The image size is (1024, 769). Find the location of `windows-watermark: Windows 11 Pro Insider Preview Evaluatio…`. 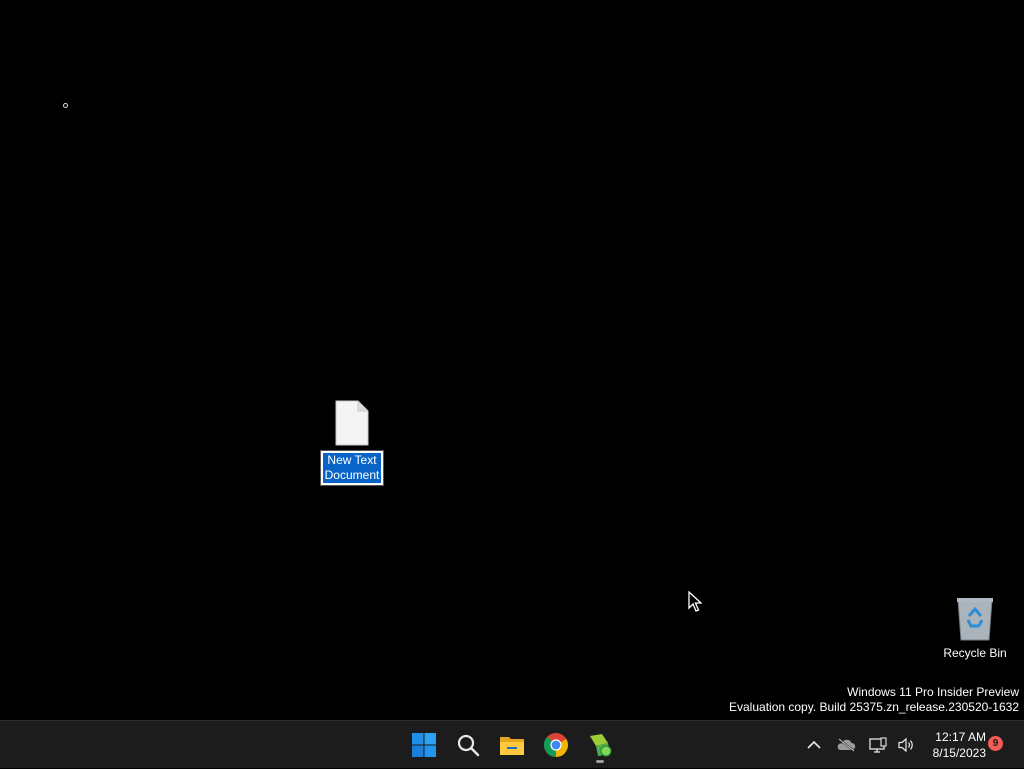

windows-watermark: Windows 11 Pro Insider Preview Evaluatio… is located at coordinates (874, 700).